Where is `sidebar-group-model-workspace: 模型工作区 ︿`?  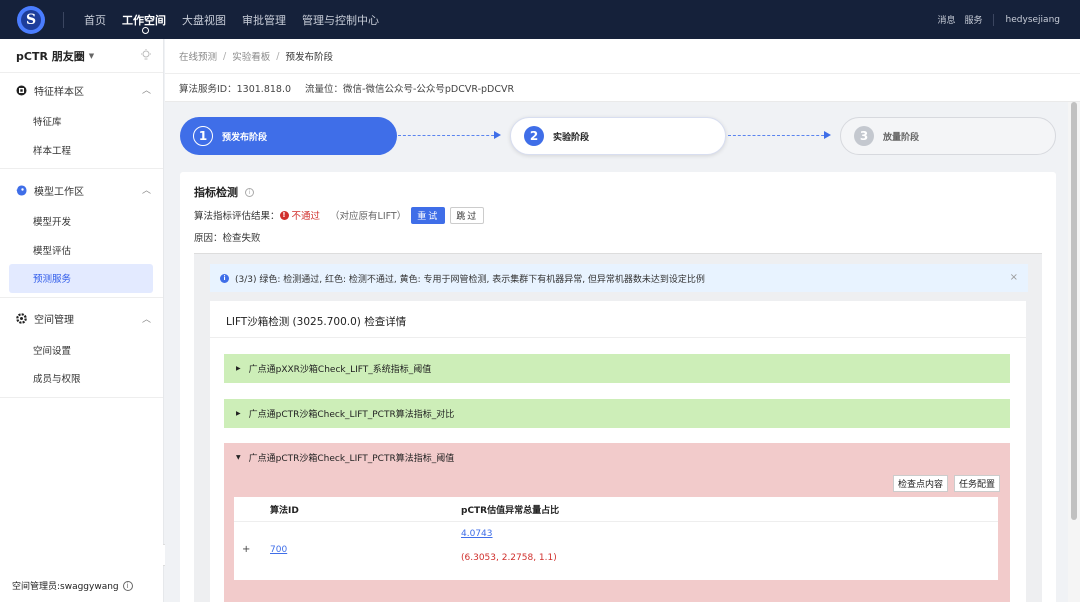
sidebar-group-model-workspace: 模型工作区 ︿ is located at coordinates (81, 190).